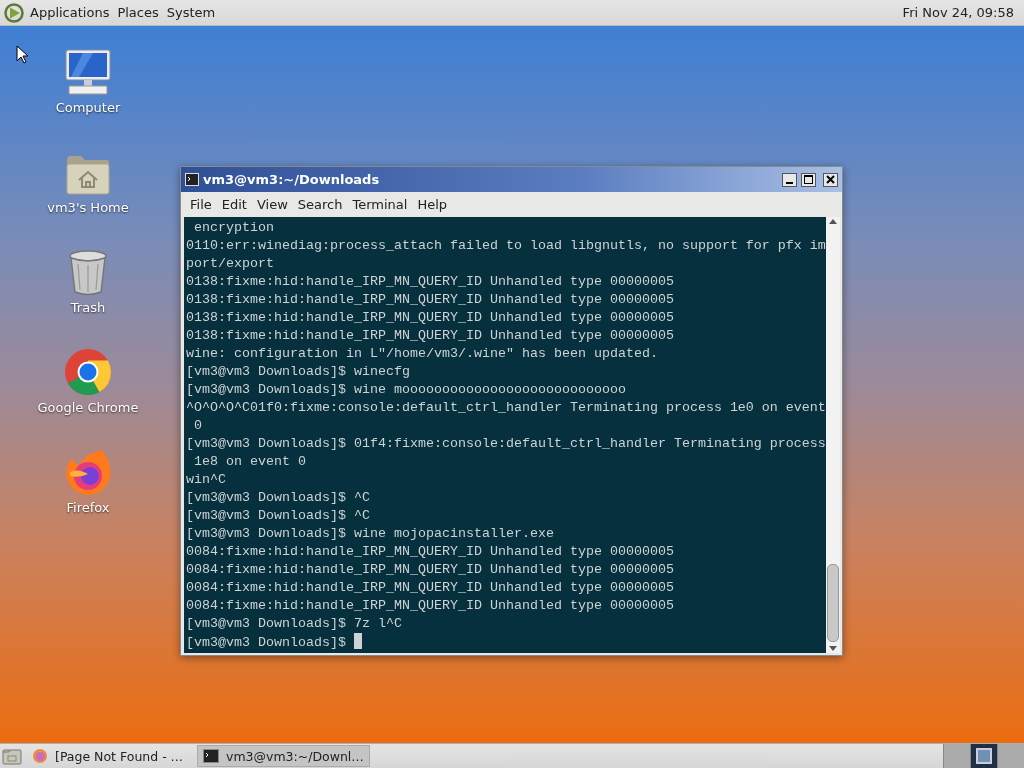 The image size is (1024, 768). Describe the element at coordinates (832, 648) in the screenshot. I see `scroll-down-icon` at that location.